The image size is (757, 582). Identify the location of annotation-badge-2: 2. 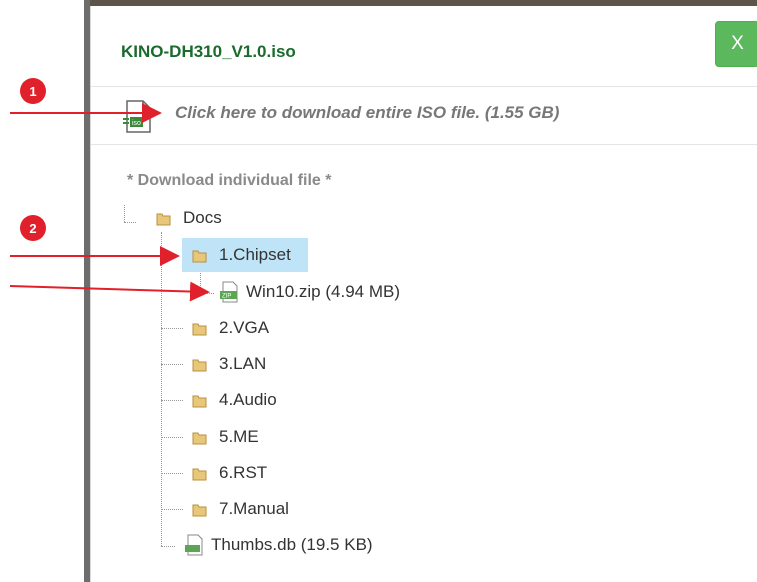
(33, 228).